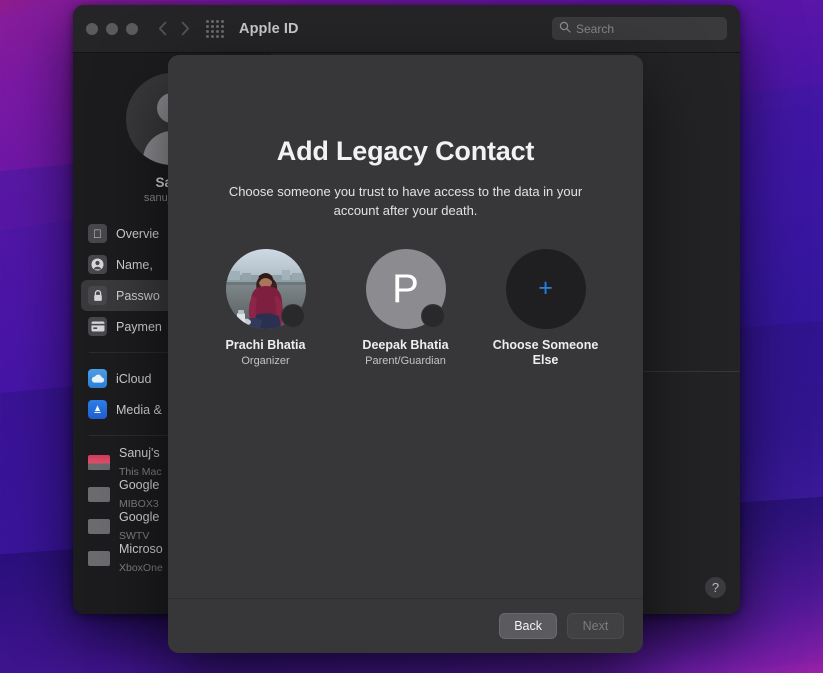 The width and height of the screenshot is (823, 673). I want to click on avatar-wrapper, so click(265, 288).